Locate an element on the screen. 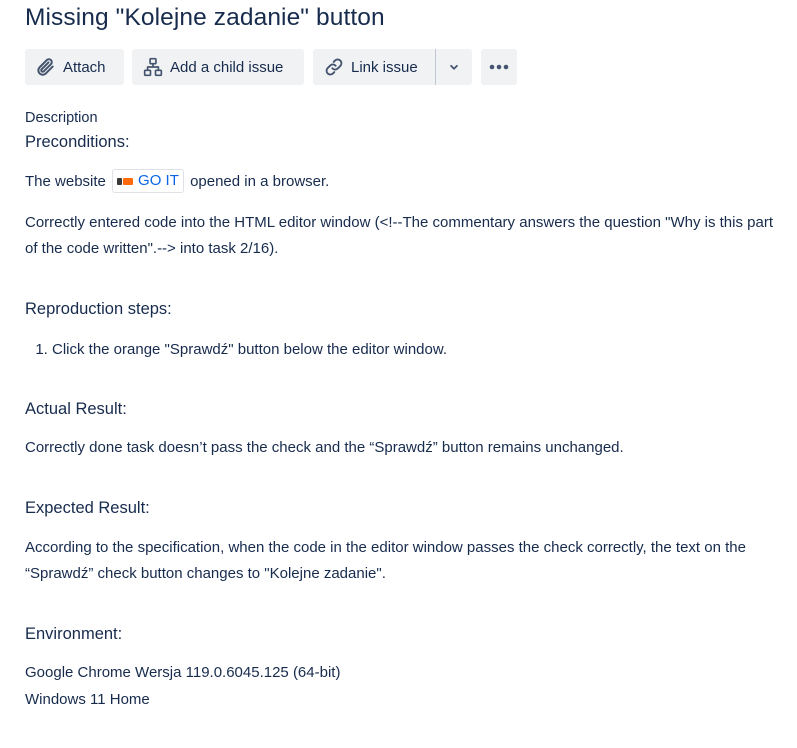  preconditions-heading: Preconditions: is located at coordinates (77, 142).